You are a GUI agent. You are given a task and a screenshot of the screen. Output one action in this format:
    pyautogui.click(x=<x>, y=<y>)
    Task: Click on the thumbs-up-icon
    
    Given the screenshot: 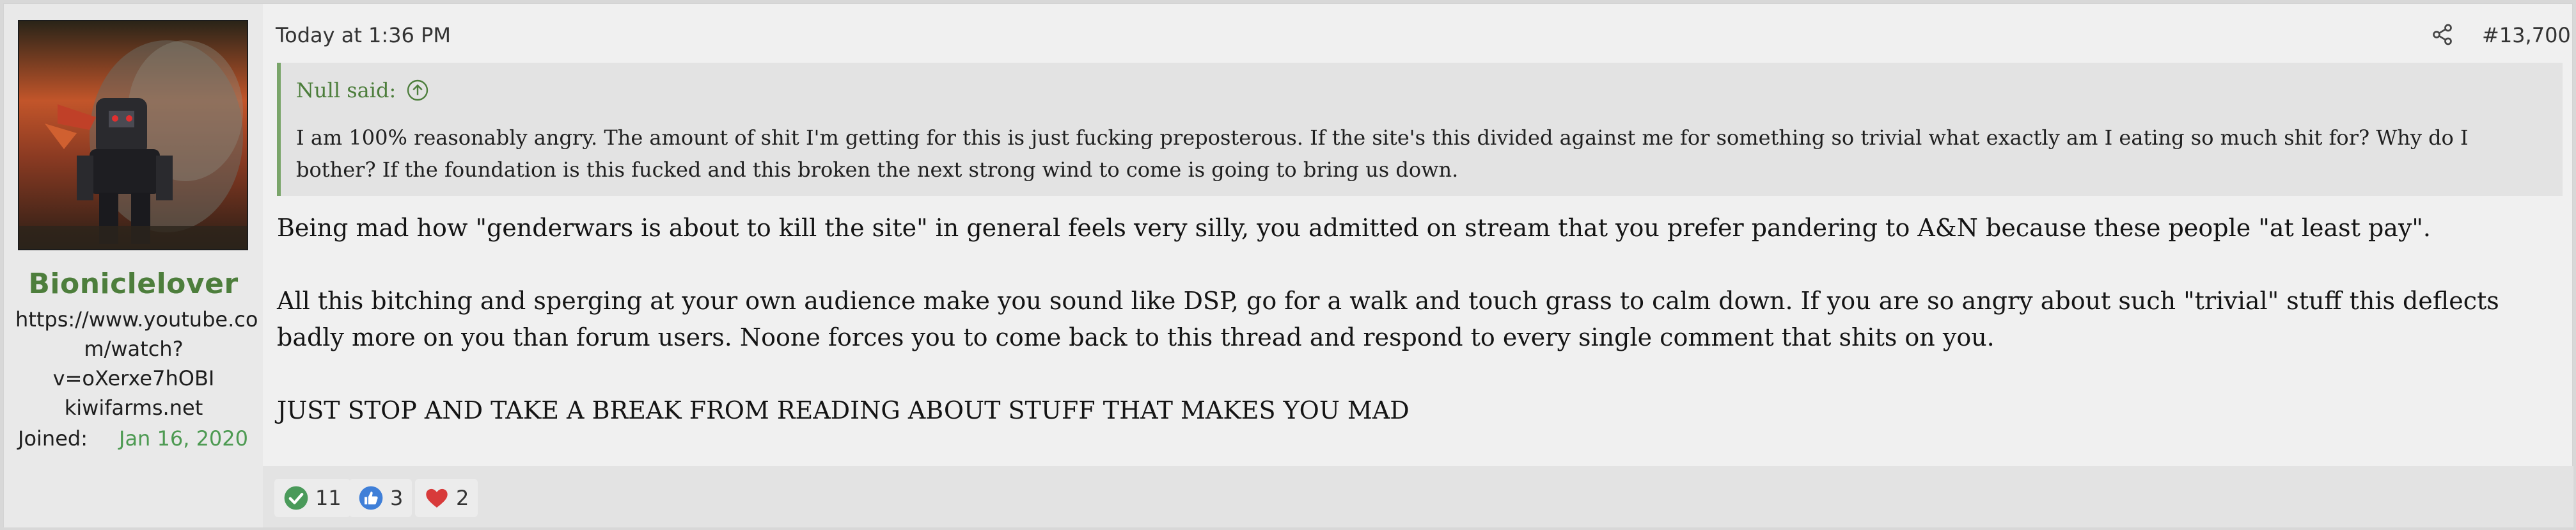 What is the action you would take?
    pyautogui.click(x=371, y=498)
    